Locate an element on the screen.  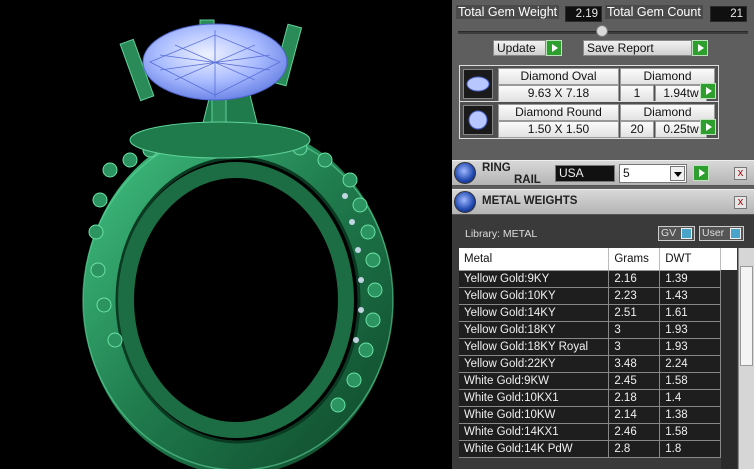
ring-rail-title-1: RING is located at coordinates (496, 168).